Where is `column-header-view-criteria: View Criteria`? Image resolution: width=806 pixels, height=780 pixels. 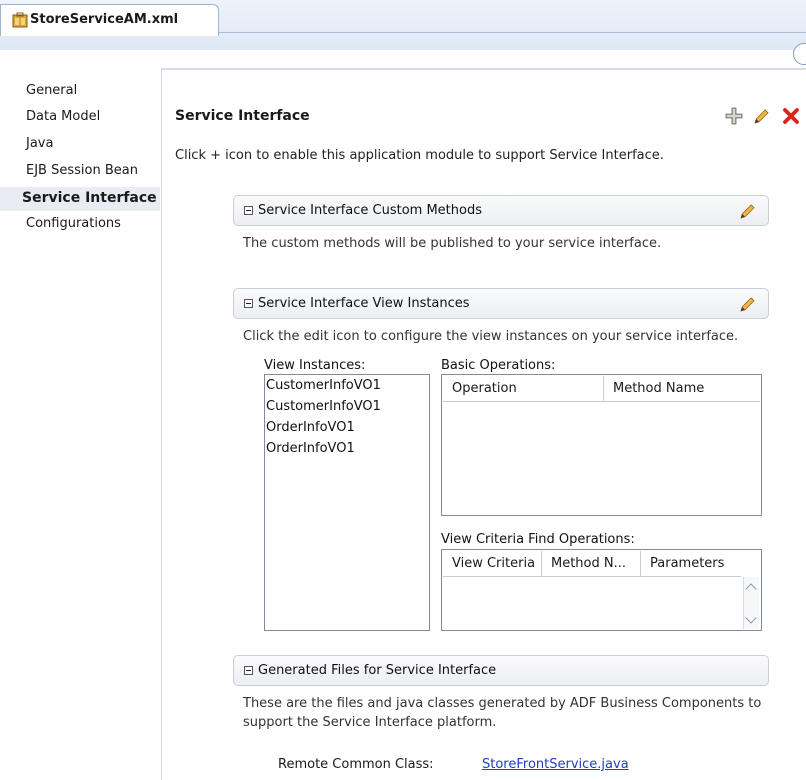 column-header-view-criteria: View Criteria is located at coordinates (492, 564).